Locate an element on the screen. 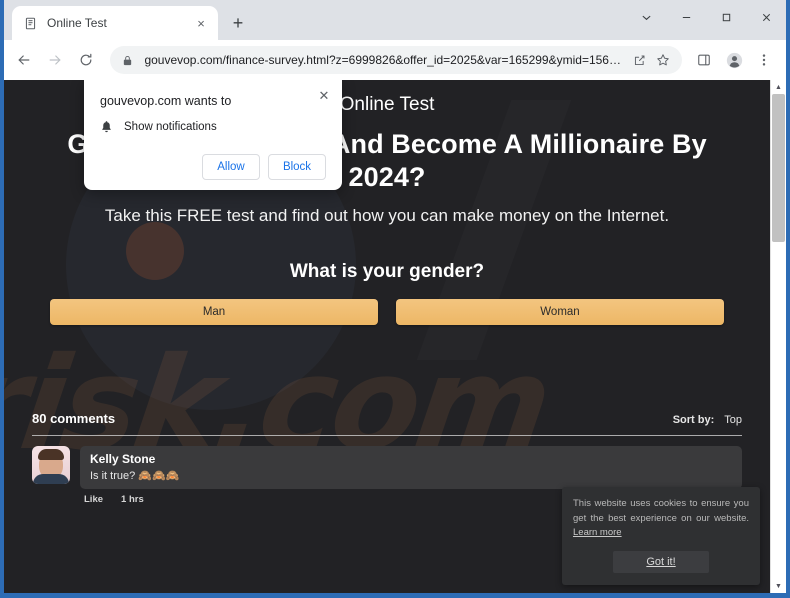 This screenshot has width=790, height=598. forward-icon is located at coordinates (55, 60).